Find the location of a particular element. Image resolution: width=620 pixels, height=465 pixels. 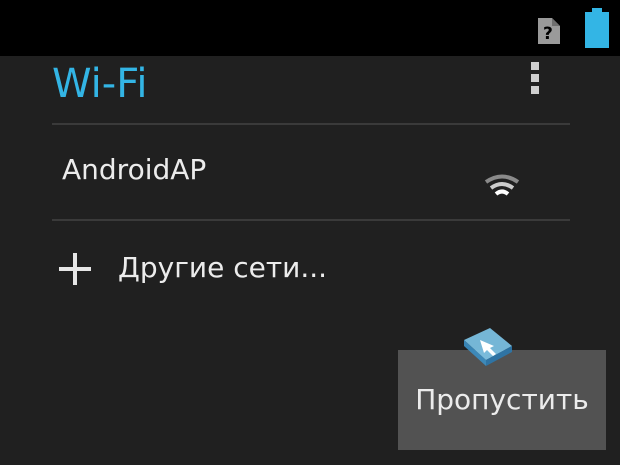

list-divider is located at coordinates (311, 220).